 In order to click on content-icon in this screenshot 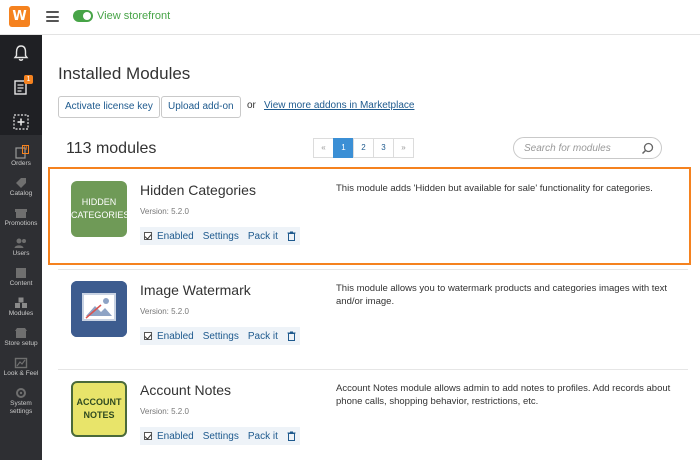, I will do `click(21, 273)`.